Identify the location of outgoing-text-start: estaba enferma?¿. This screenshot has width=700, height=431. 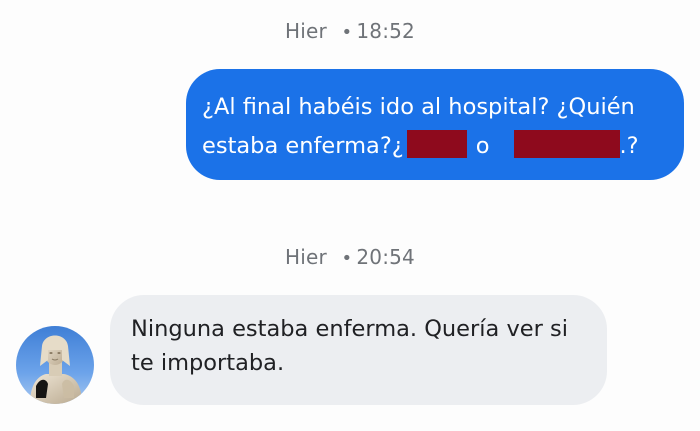
(303, 146).